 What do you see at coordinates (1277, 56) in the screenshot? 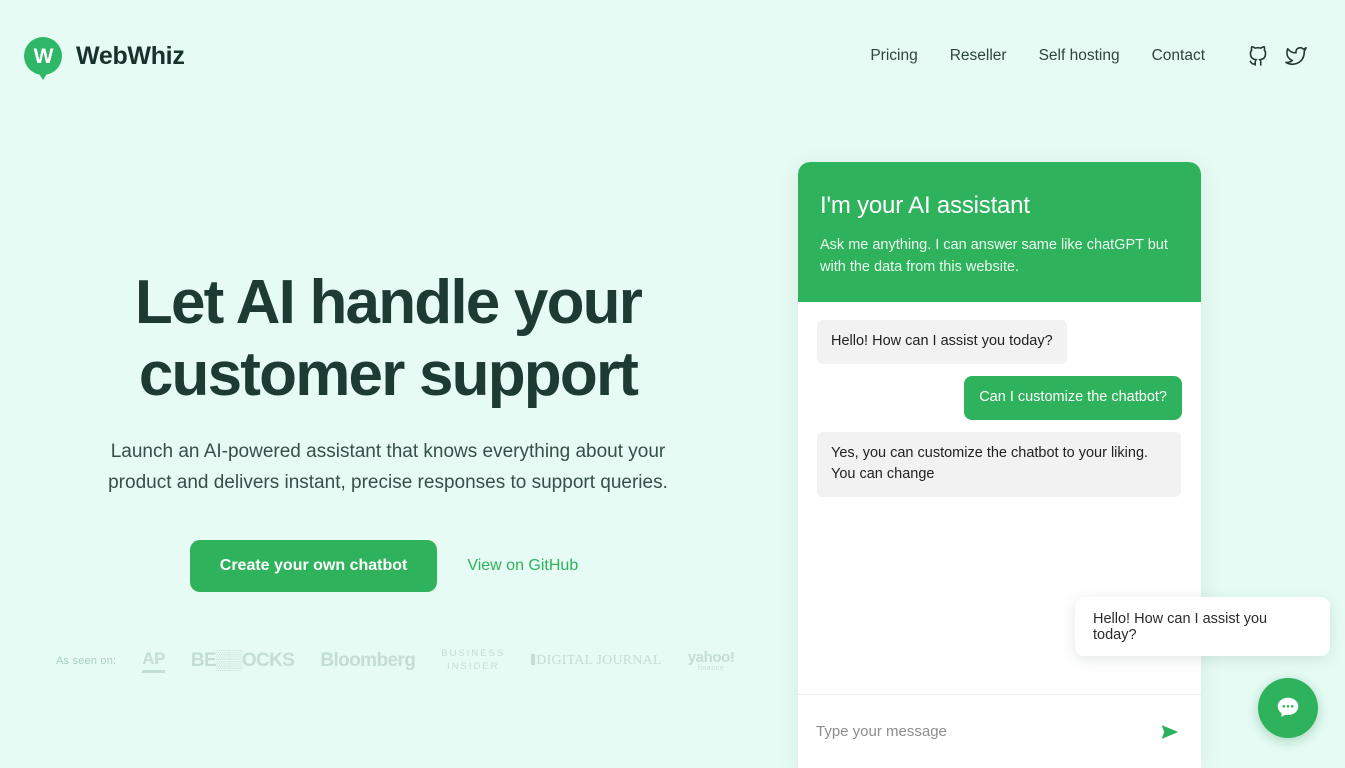
I see `social-icons` at bounding box center [1277, 56].